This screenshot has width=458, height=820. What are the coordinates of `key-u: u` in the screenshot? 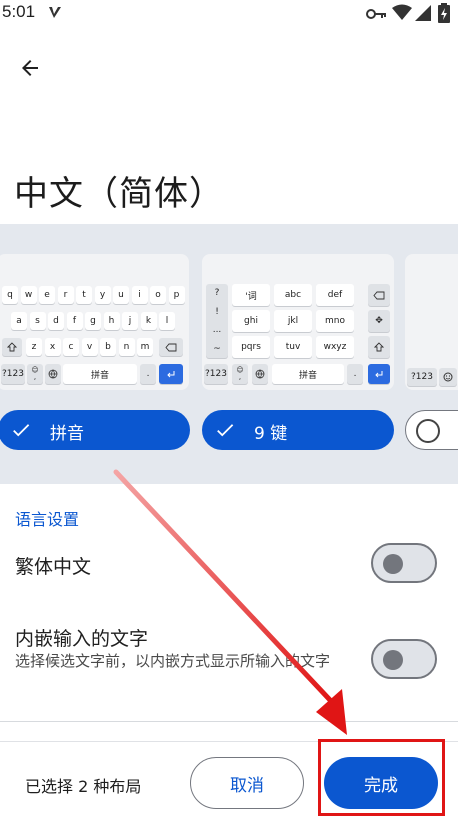 It's located at (121, 295).